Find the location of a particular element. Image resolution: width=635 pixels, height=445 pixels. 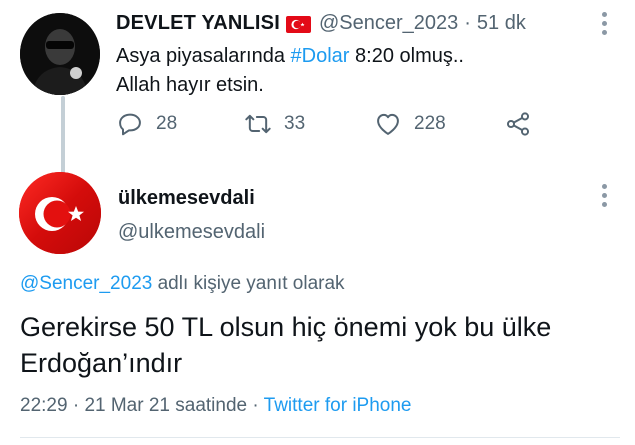

tweet-actions: 28 33 228 is located at coordinates (326, 125).